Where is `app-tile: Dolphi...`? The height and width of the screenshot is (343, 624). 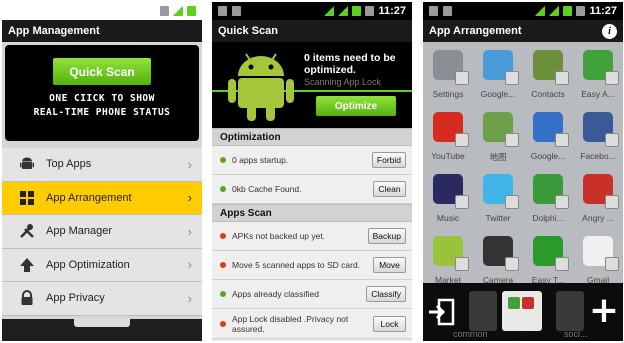 app-tile: Dolphi... is located at coordinates (548, 201).